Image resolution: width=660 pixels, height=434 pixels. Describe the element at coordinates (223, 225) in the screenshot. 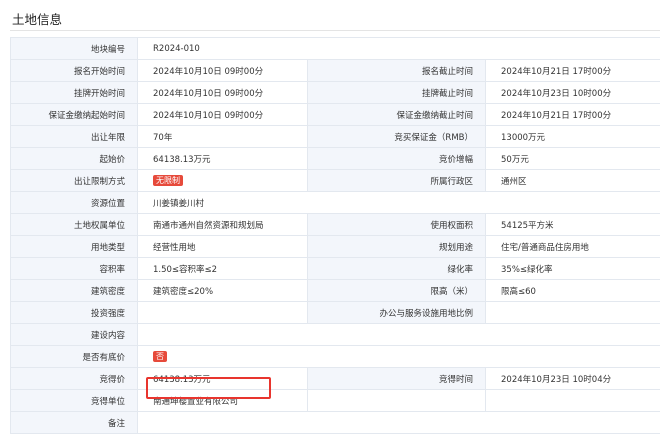

I see `field-value: 南通市通州自然资源和规划局` at that location.